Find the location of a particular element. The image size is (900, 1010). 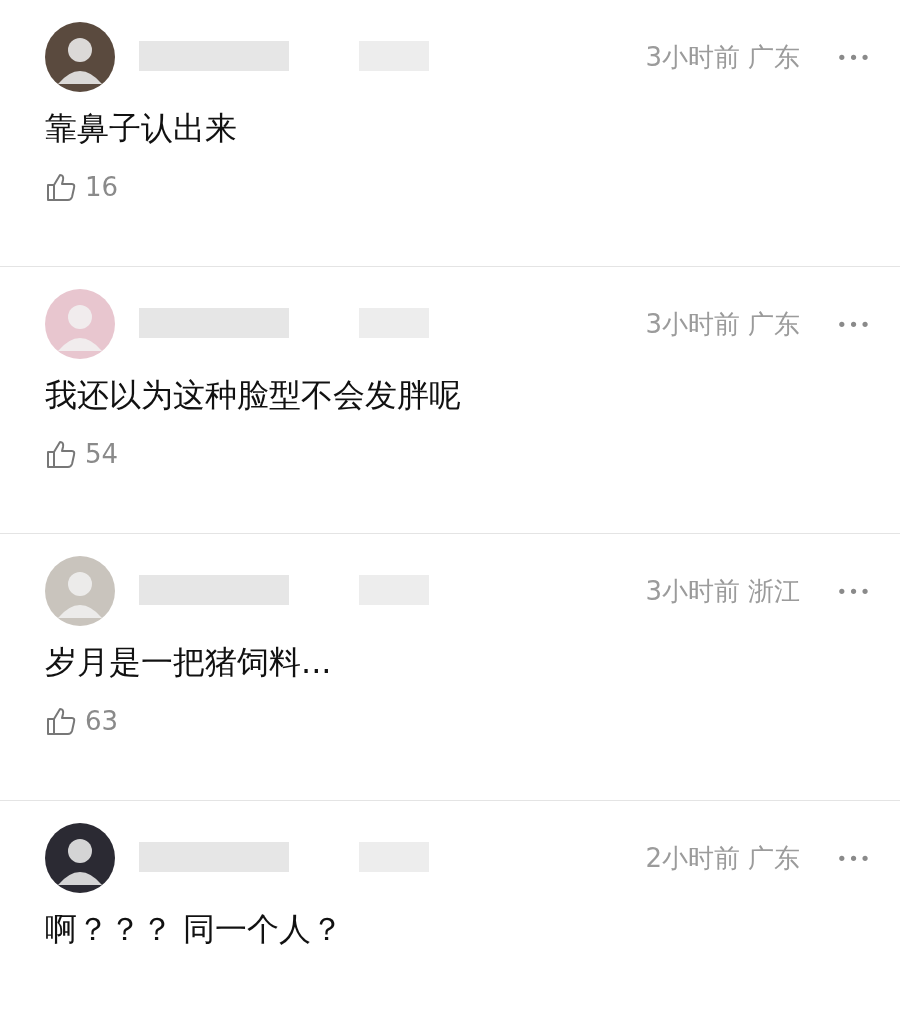

like-count: 16 is located at coordinates (102, 187).